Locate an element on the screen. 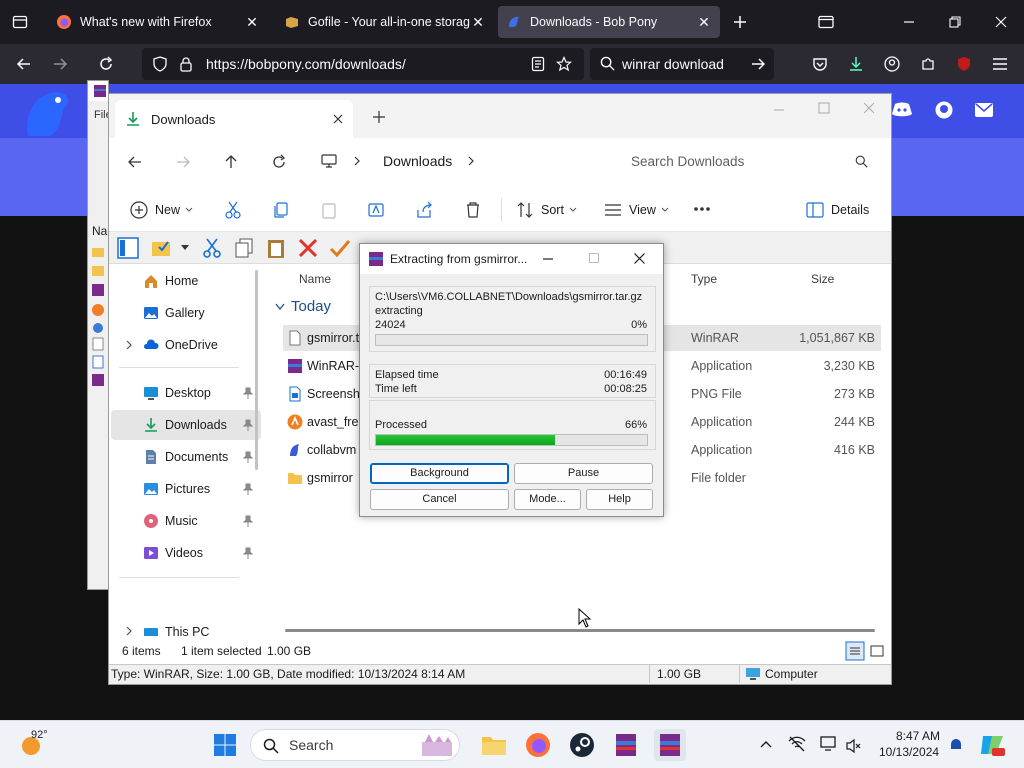  new-tab-button is located at coordinates (740, 22).